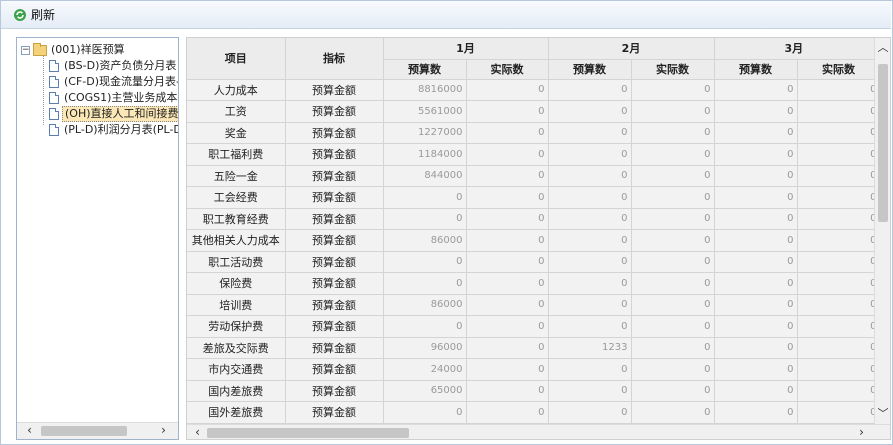 The image size is (893, 445). I want to click on cell-item: 五险一金, so click(236, 176).